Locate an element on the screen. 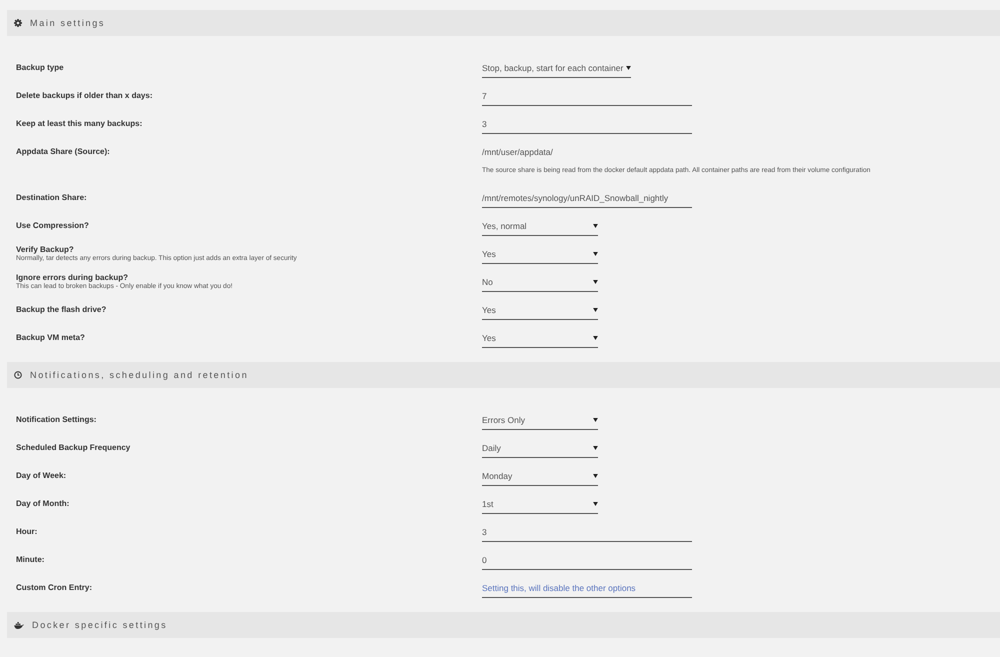 The width and height of the screenshot is (1000, 657). dropdown: Monday is located at coordinates (540, 476).